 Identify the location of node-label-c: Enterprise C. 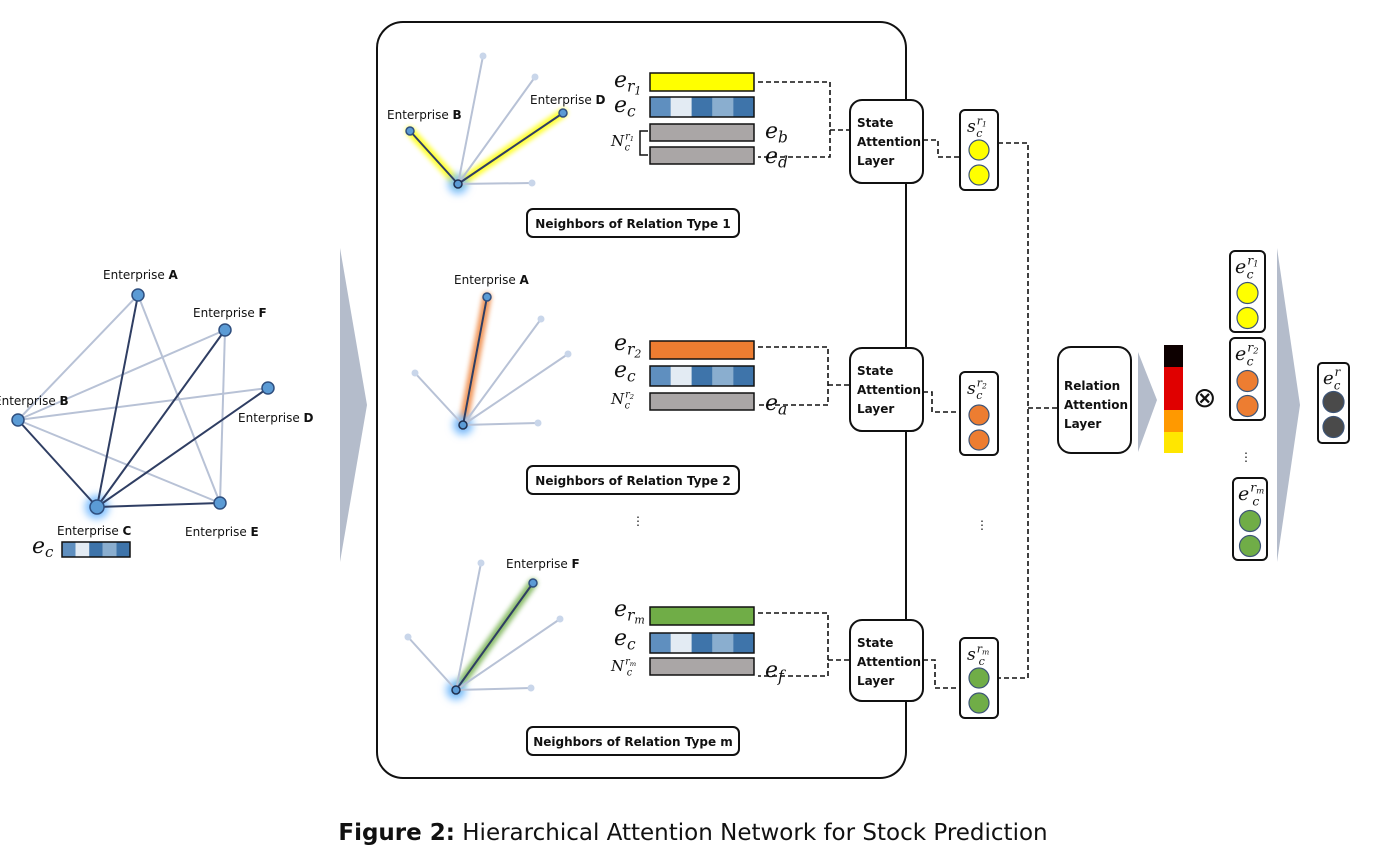
(94, 531).